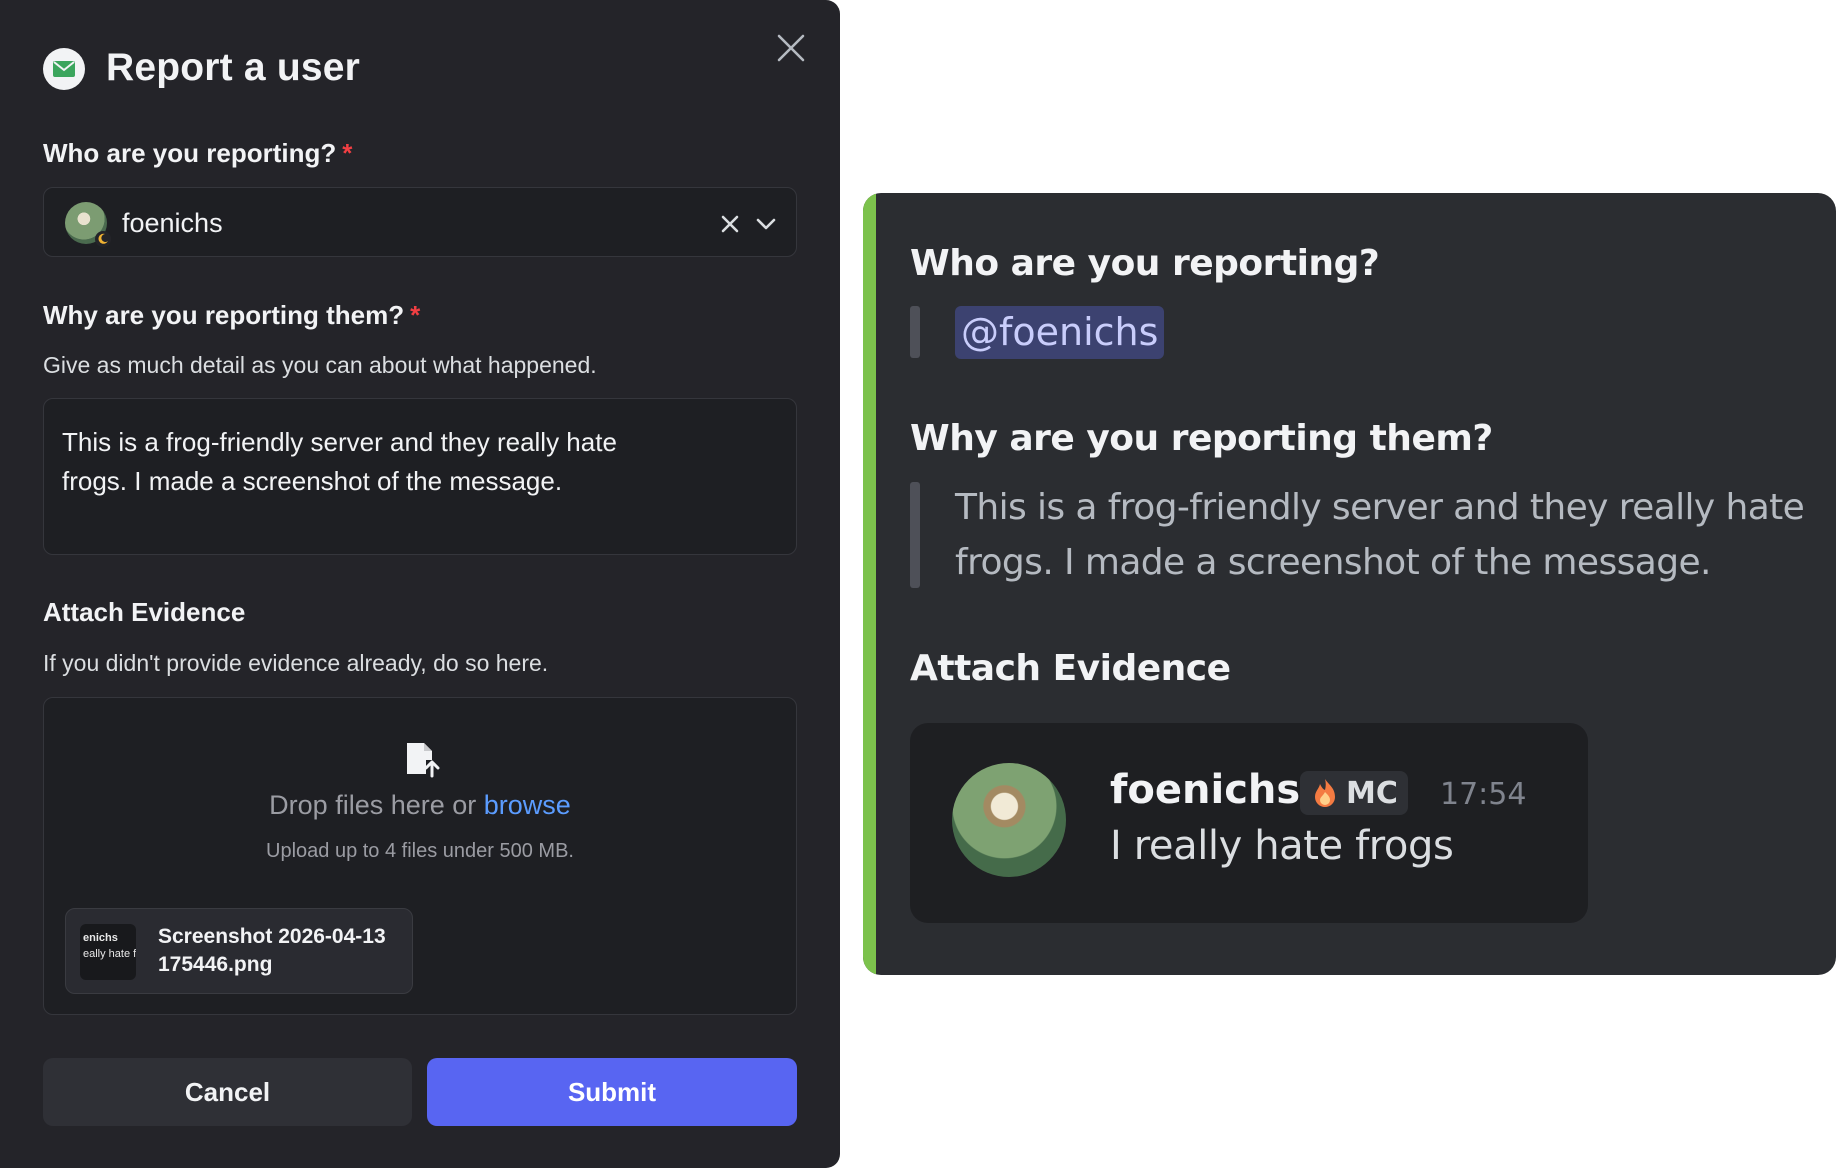  I want to click on embed-why-heading: Why are you reporting them?, so click(1201, 438).